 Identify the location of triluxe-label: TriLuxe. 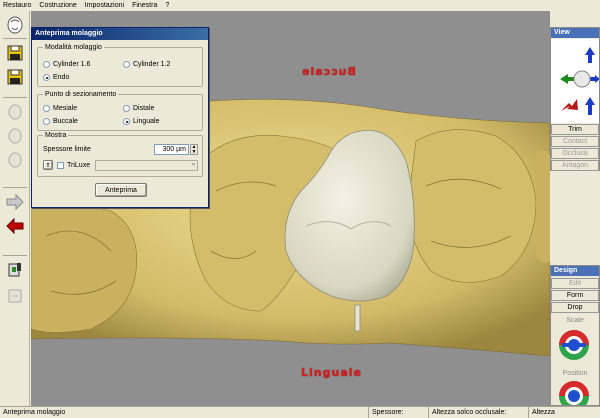
(79, 165).